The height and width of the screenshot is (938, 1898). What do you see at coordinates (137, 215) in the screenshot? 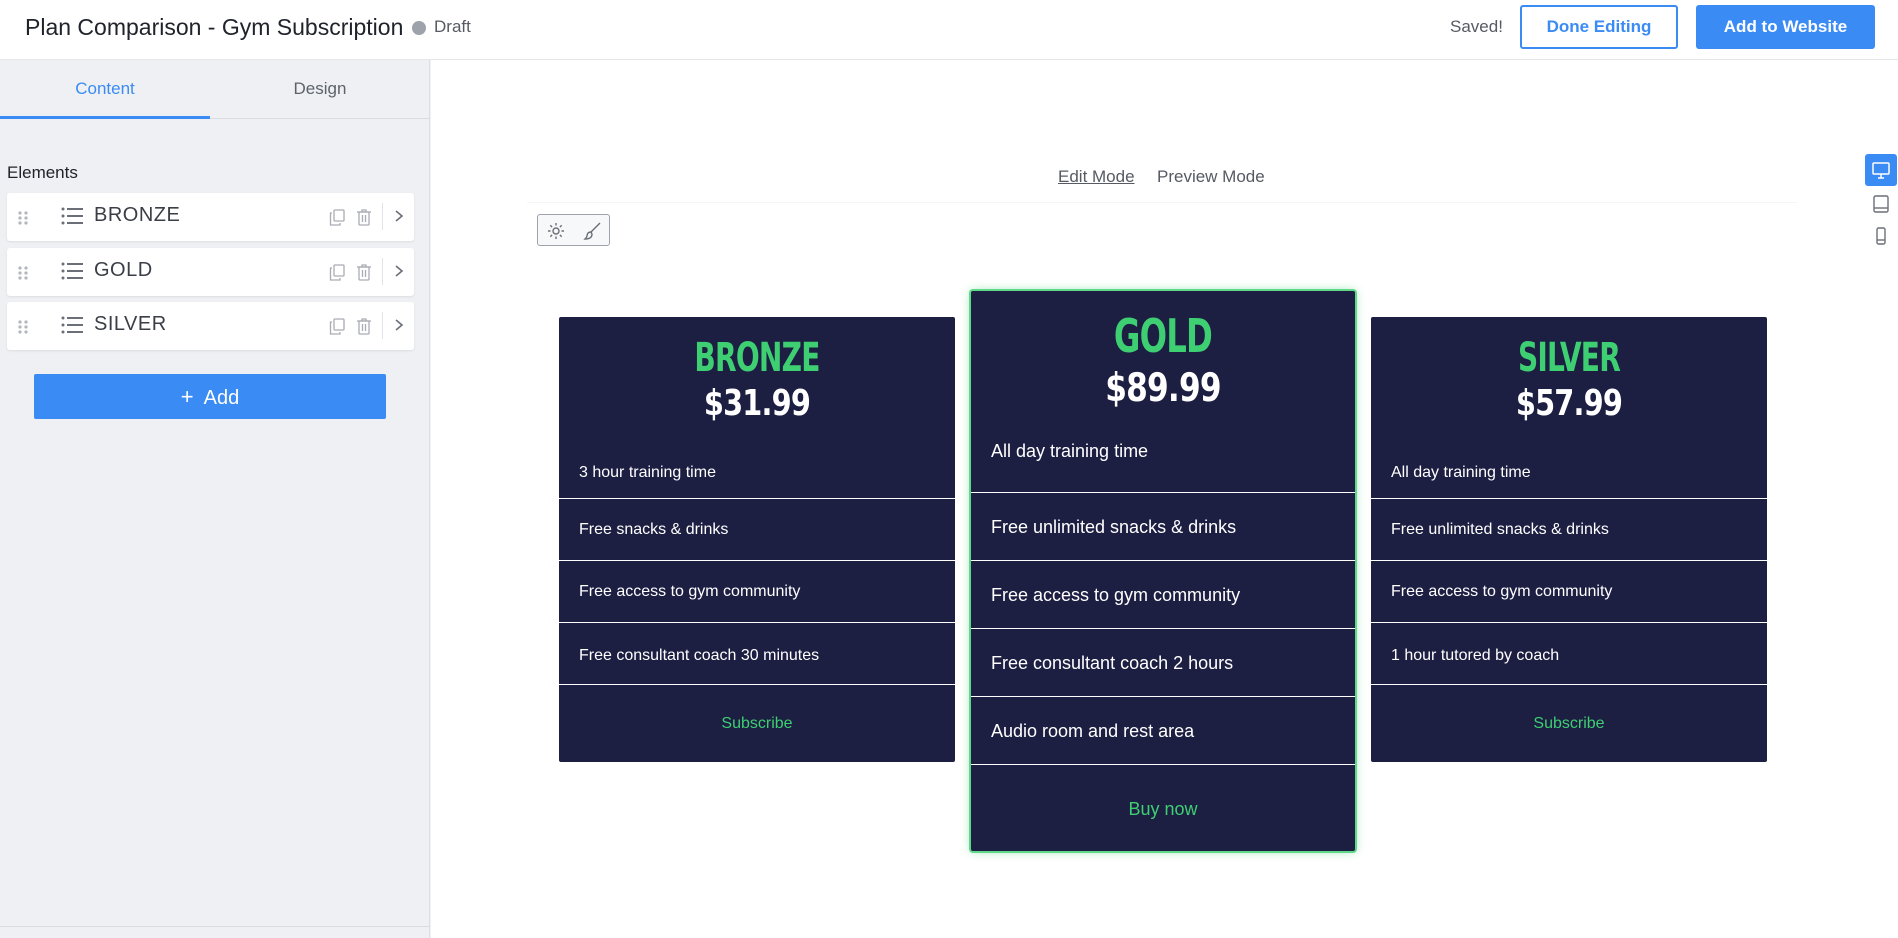
I see `element-label: BRONZE` at bounding box center [137, 215].